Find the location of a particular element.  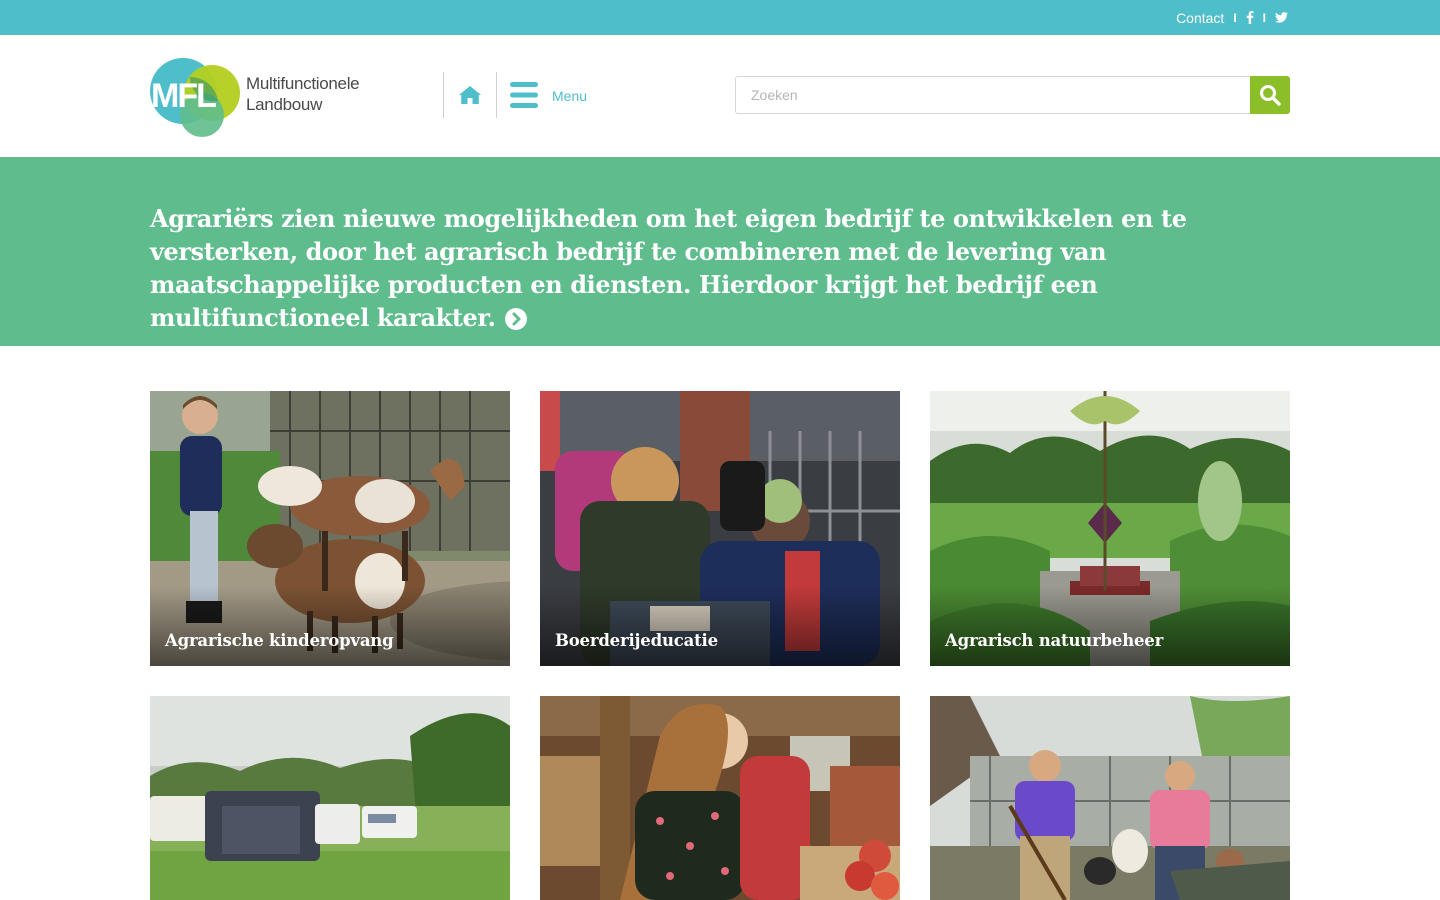

tile-camping is located at coordinates (330, 798).